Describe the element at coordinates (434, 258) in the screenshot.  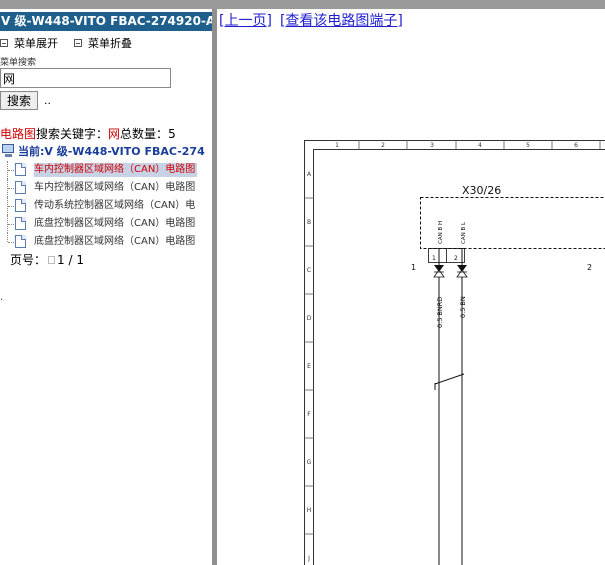
I see `connector-pin-number: 1` at that location.